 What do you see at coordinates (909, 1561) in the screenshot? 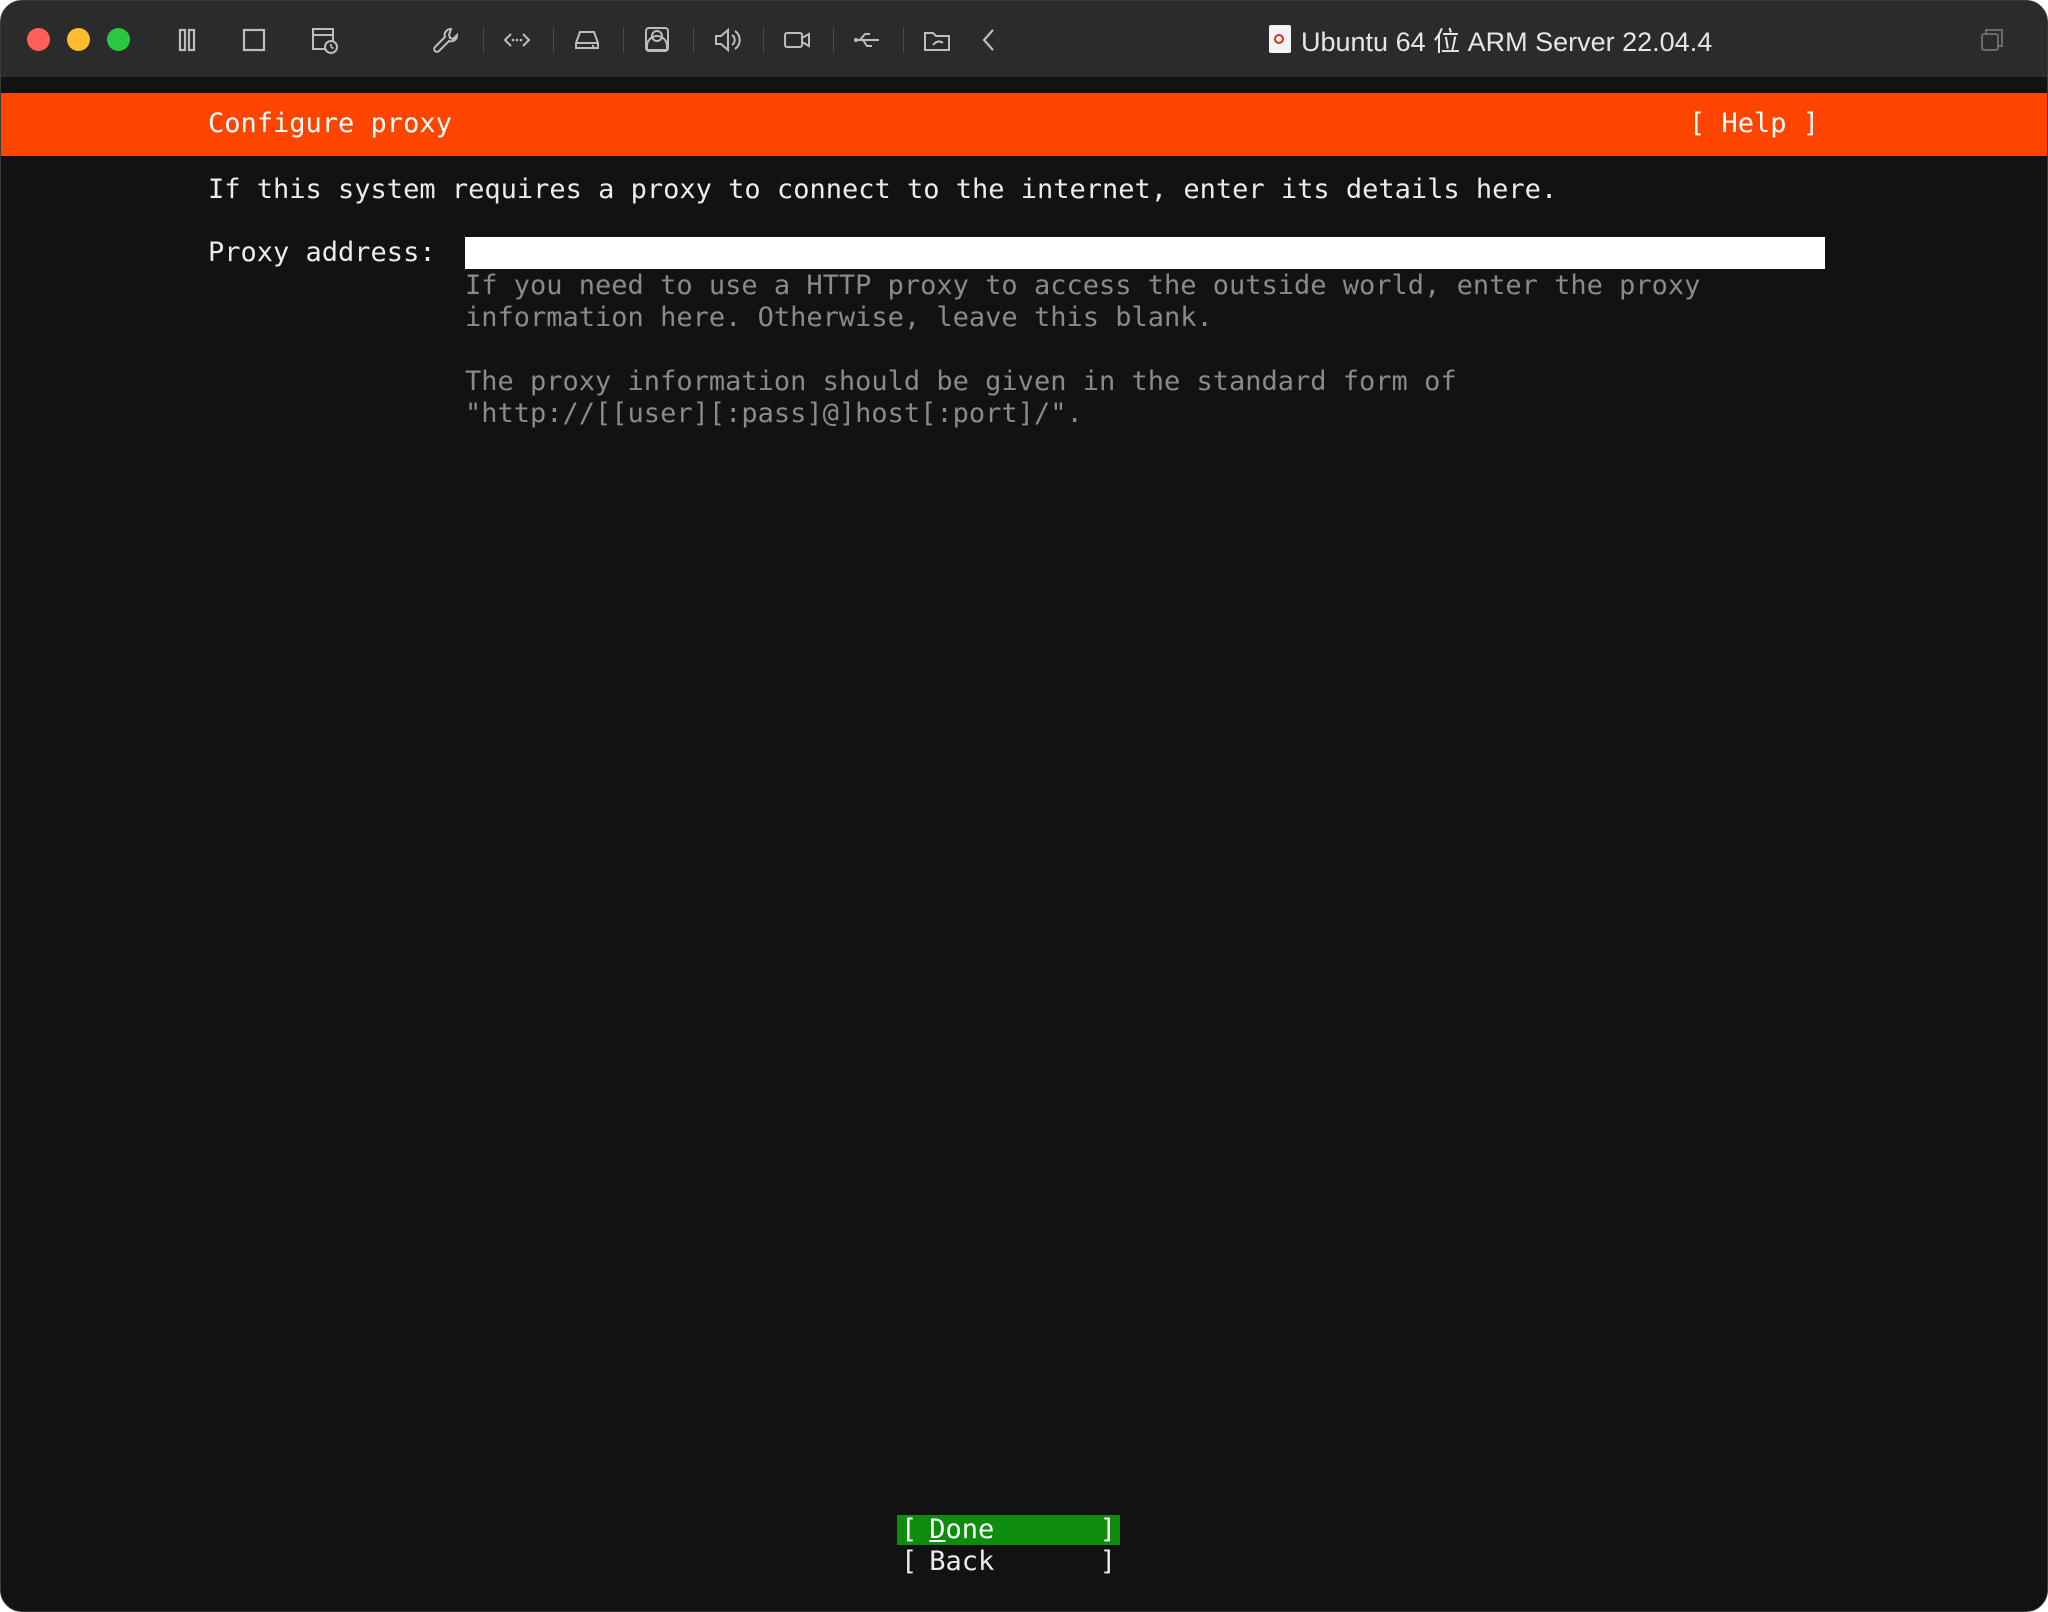
I see `back-bracket-open: [` at bounding box center [909, 1561].